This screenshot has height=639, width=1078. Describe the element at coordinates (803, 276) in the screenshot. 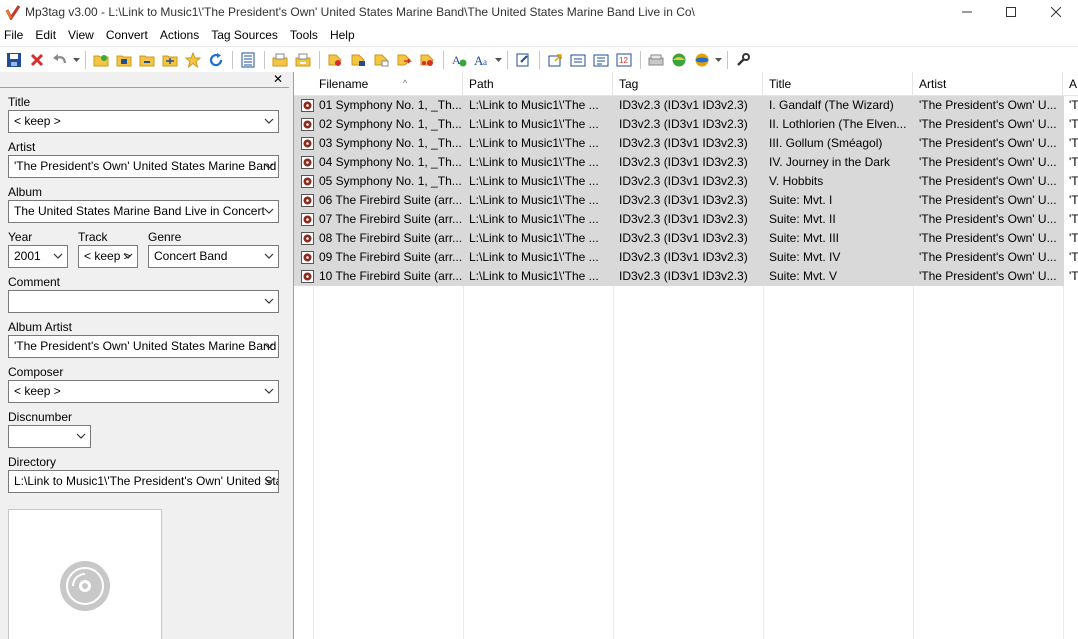

I see `cell-title: Suite: Mvt. V` at that location.